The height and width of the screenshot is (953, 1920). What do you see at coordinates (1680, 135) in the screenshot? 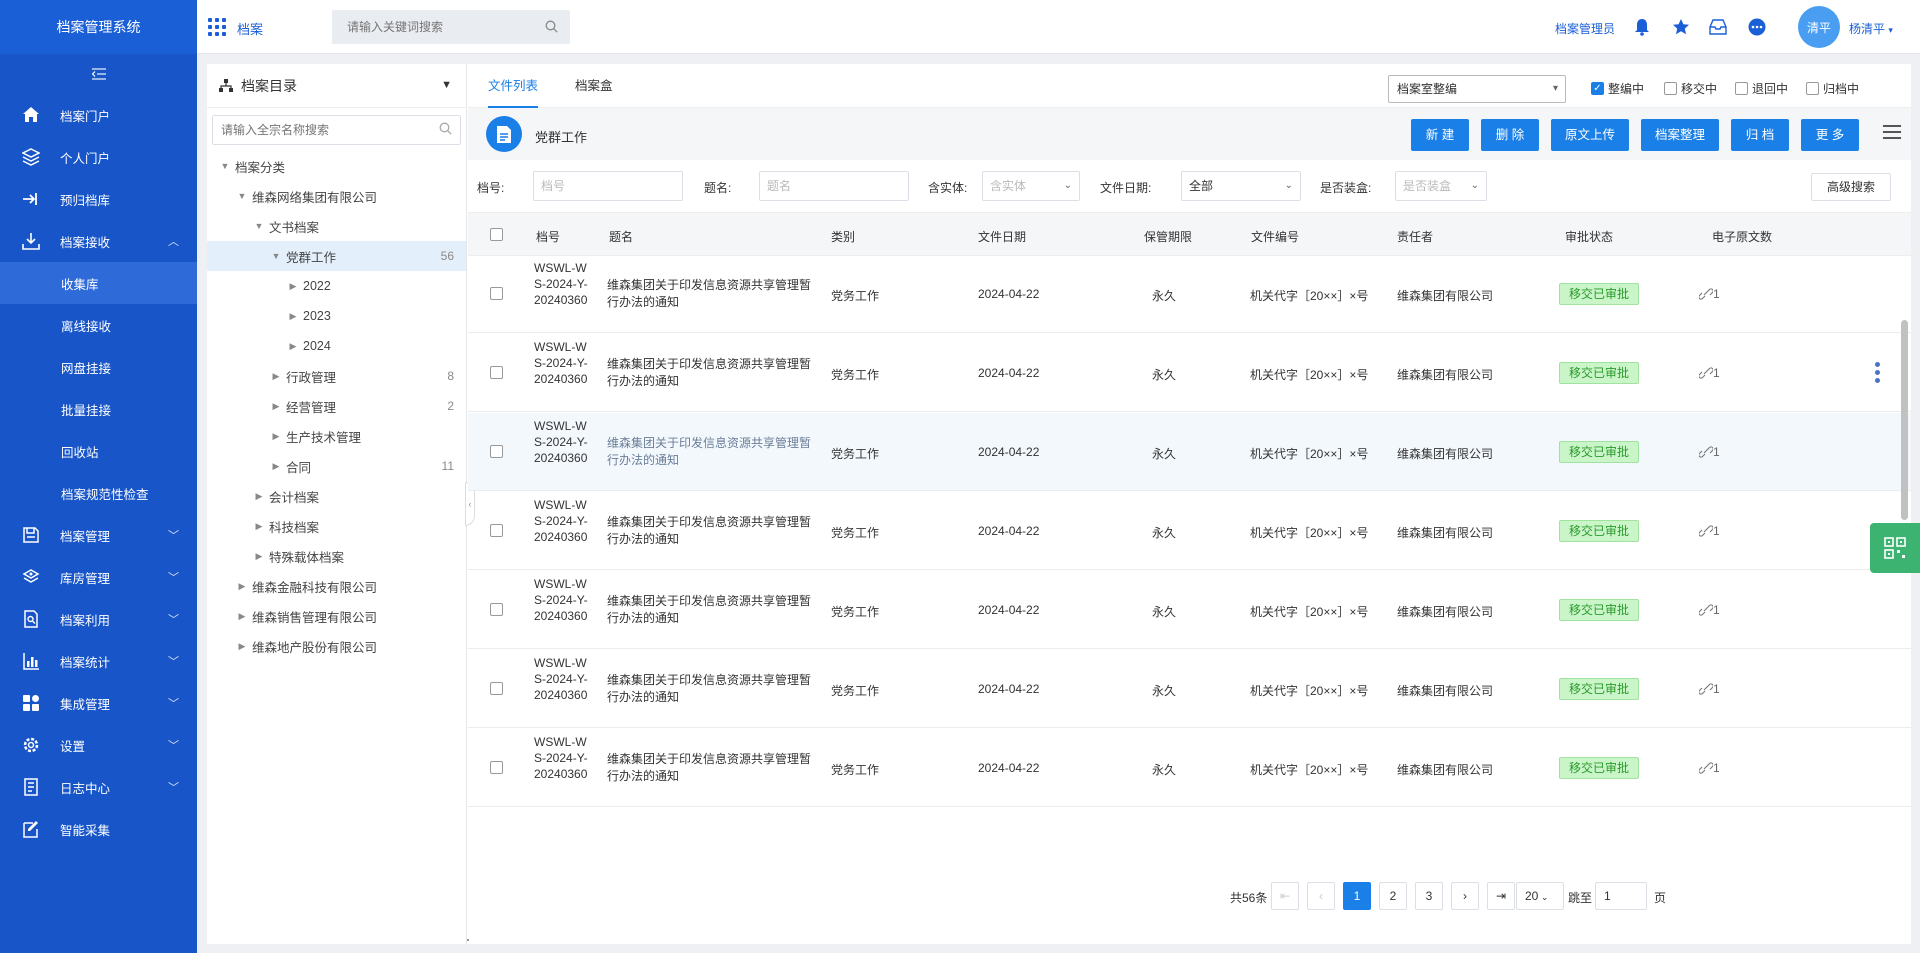
I see `organize-button: 档案整理` at bounding box center [1680, 135].